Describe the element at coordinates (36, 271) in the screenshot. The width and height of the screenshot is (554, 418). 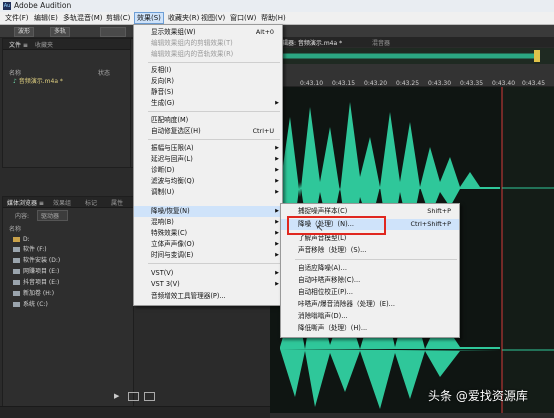
I see `drive-item: 网赚项目 (E:)` at that location.